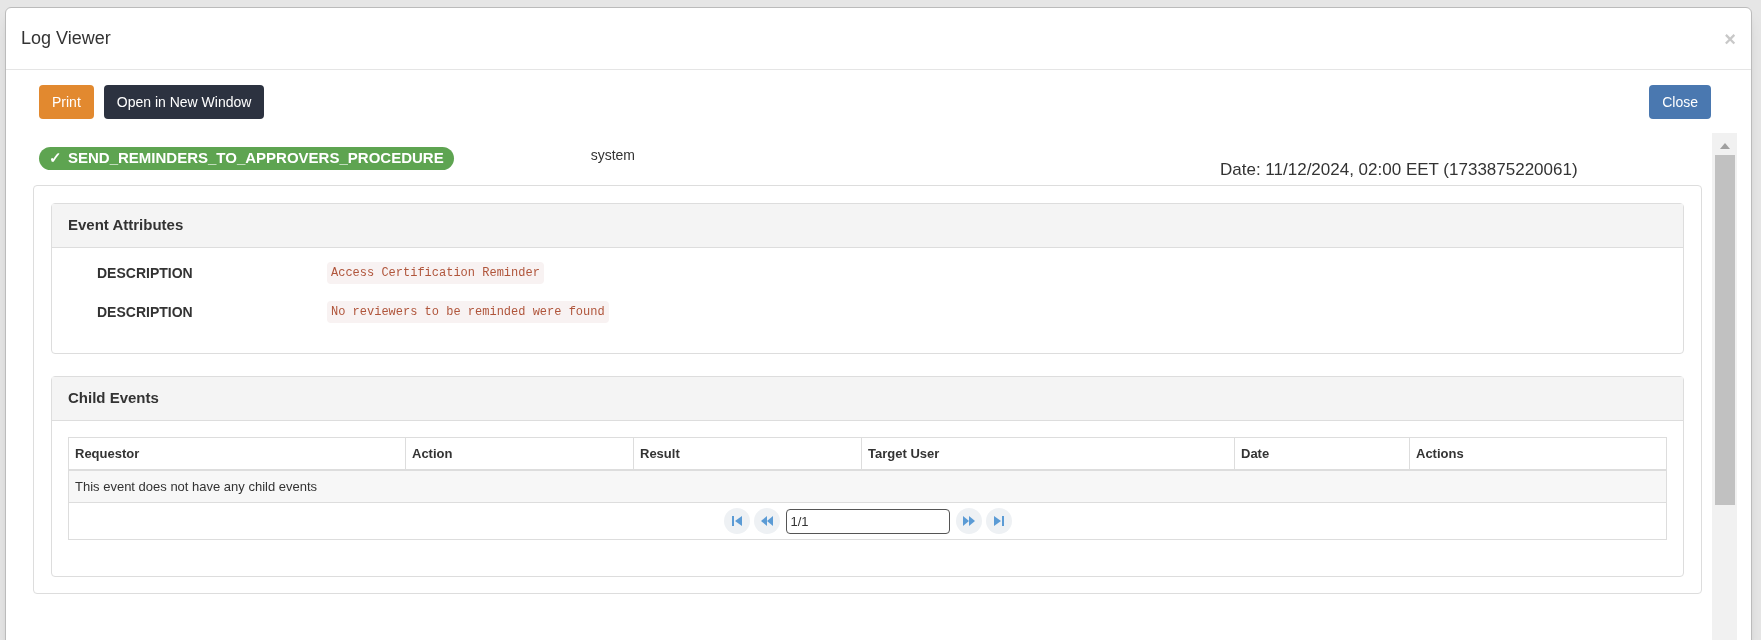  I want to click on last-page-icon, so click(998, 521).